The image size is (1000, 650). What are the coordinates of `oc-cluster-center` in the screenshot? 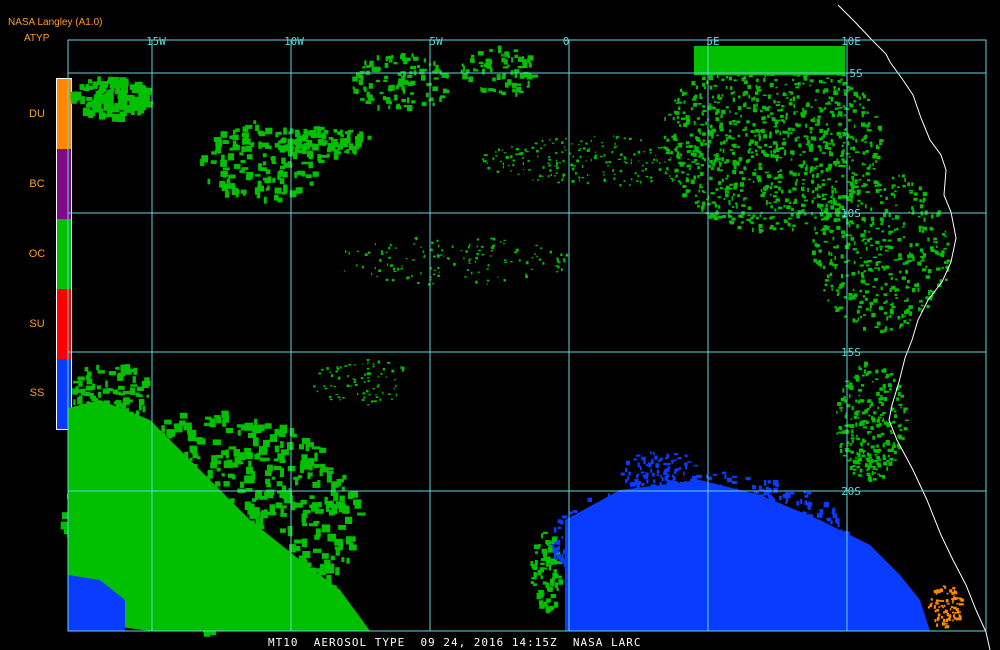 It's located at (359, 382).